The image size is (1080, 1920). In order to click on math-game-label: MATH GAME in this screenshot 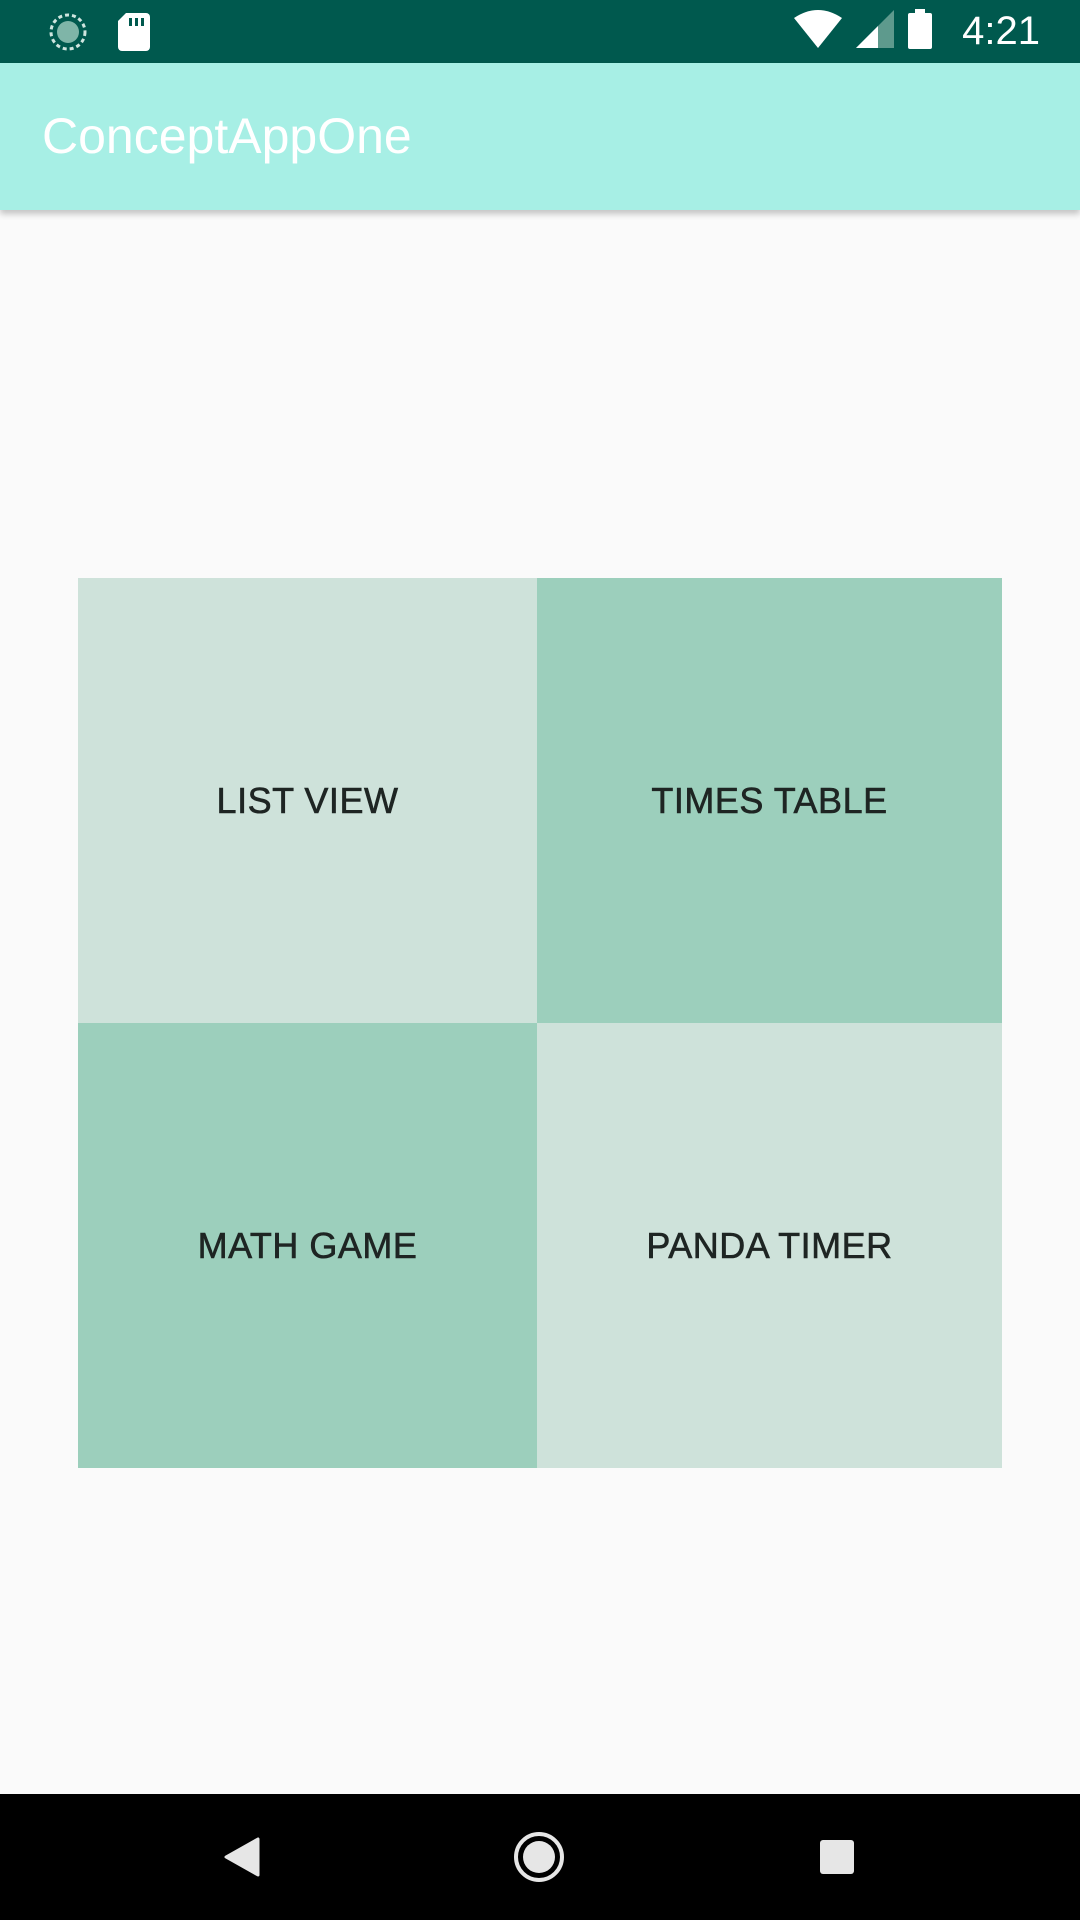, I will do `click(307, 1245)`.